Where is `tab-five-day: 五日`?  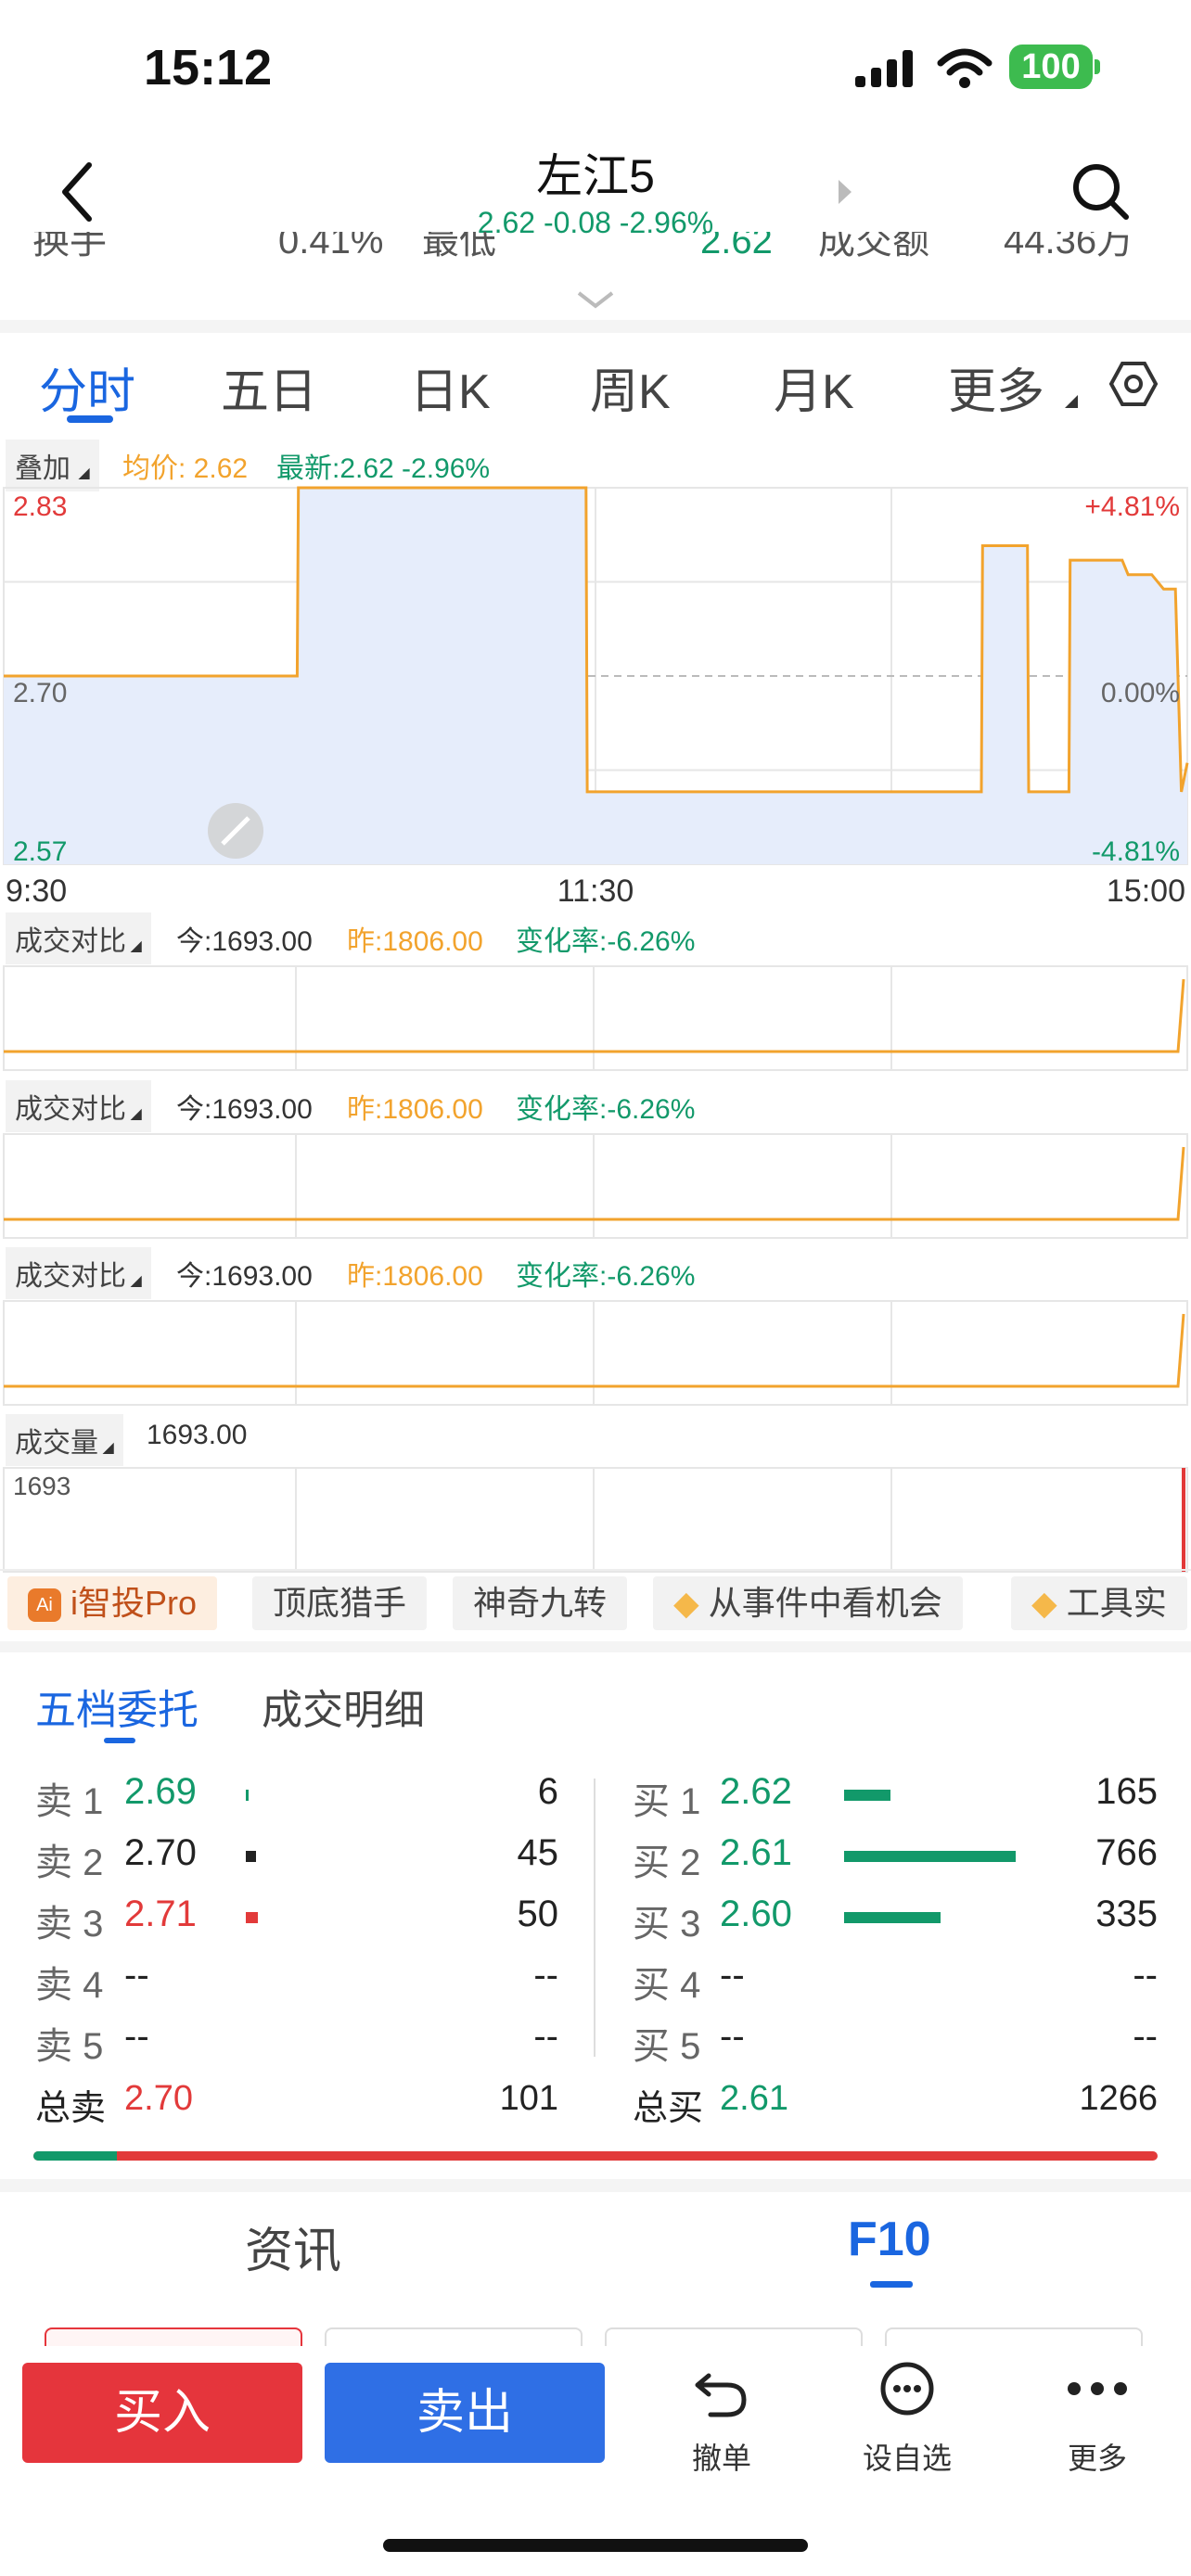
tab-five-day: 五日 is located at coordinates (269, 387).